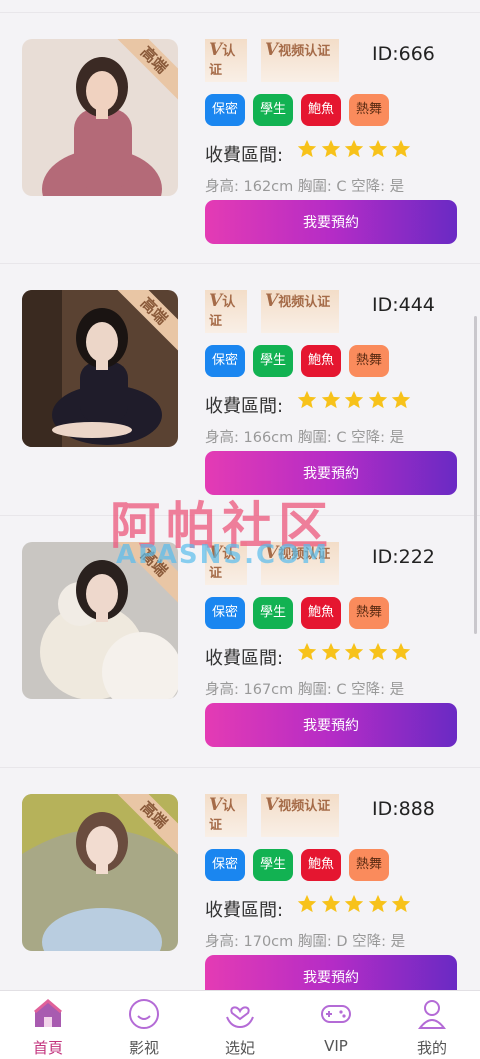 The width and height of the screenshot is (480, 1059). I want to click on tab-smile: 影视, so click(144, 1025).